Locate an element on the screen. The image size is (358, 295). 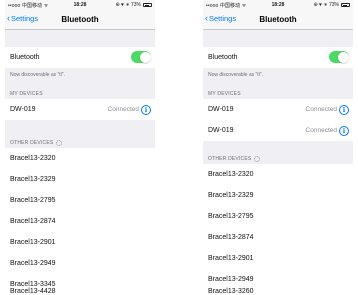
other-device-row: Bracel13-4428 is located at coordinates (80, 291).